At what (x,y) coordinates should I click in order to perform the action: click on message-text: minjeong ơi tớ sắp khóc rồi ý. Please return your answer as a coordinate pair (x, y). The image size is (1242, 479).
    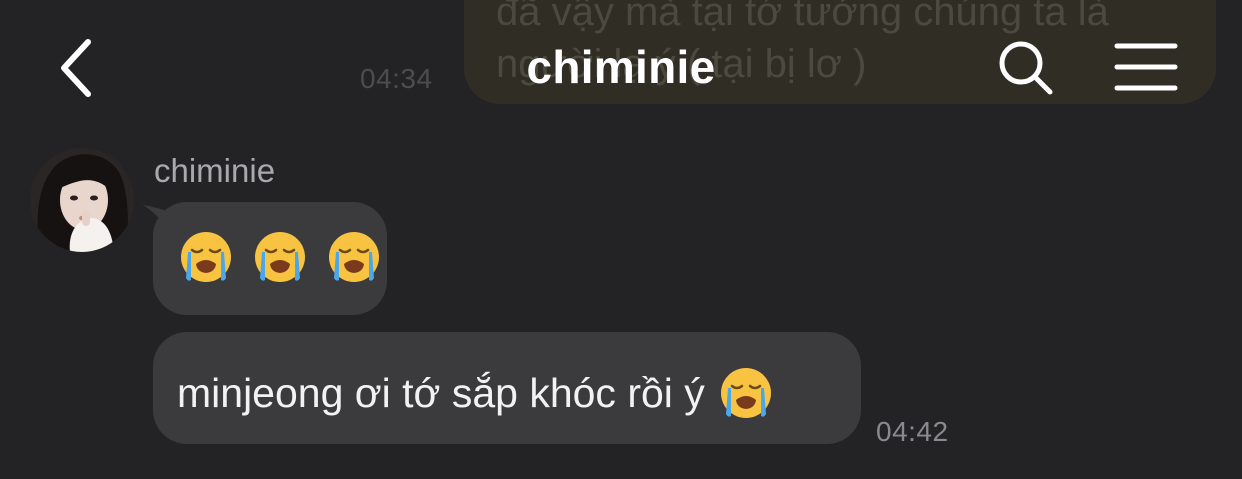
    Looking at the image, I should click on (441, 393).